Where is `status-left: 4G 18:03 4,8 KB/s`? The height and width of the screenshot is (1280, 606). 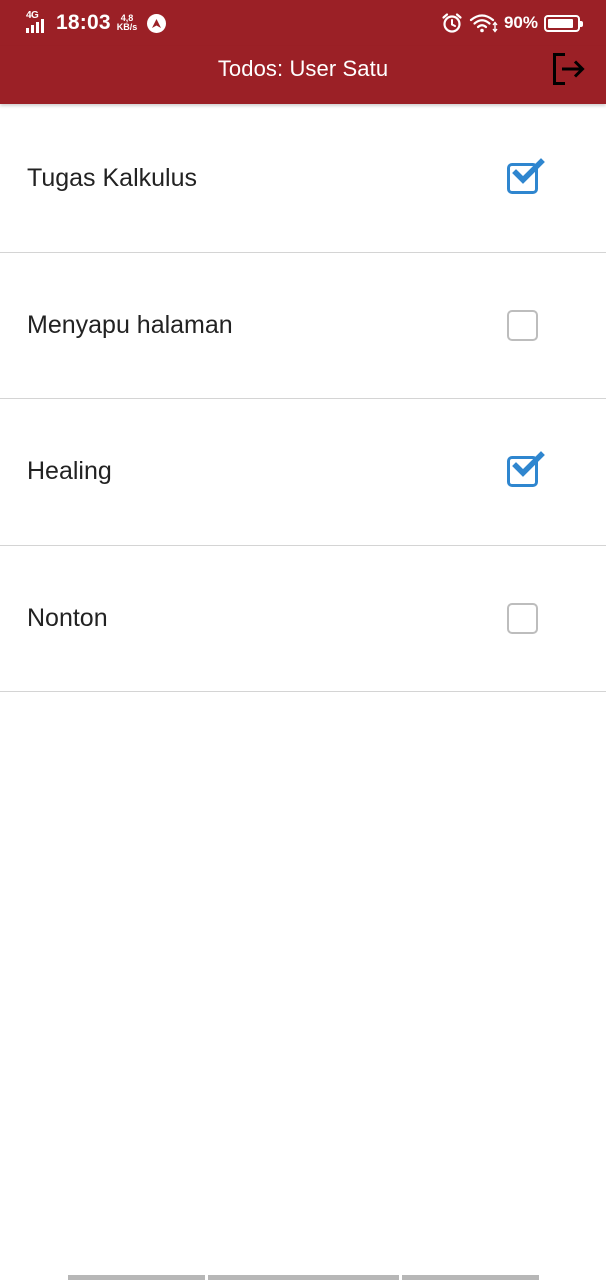 status-left: 4G 18:03 4,8 KB/s is located at coordinates (96, 23).